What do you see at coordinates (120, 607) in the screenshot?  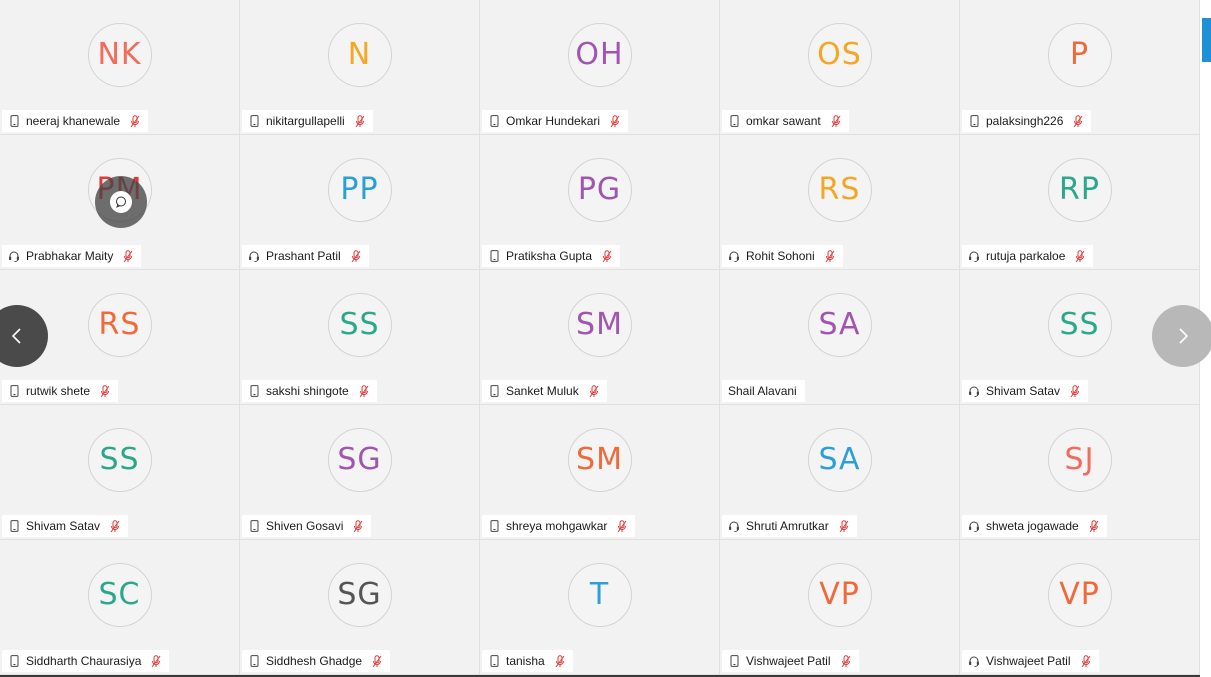 I see `participant-tile: SC Siddharth Chaurasiya` at bounding box center [120, 607].